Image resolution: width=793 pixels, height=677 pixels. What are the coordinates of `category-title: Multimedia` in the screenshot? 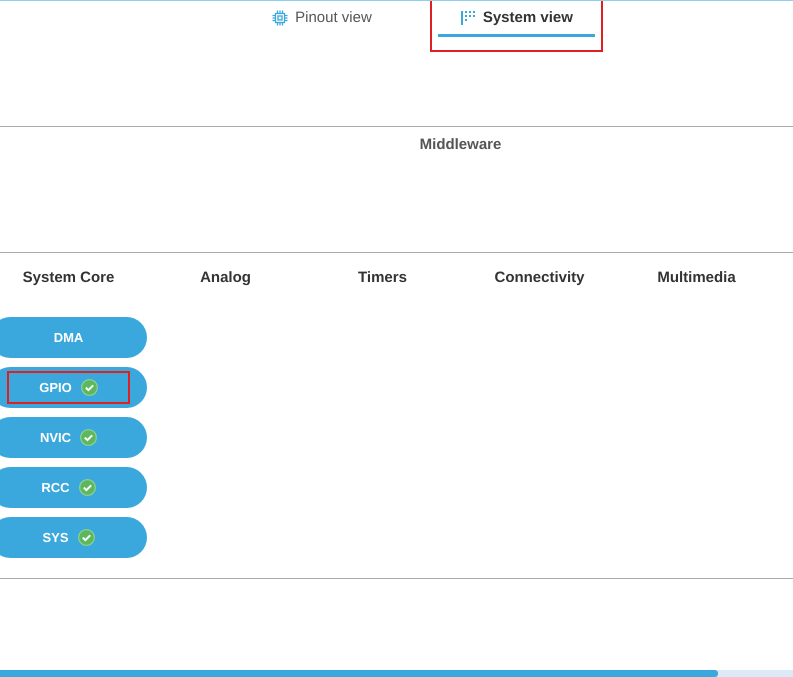 It's located at (696, 277).